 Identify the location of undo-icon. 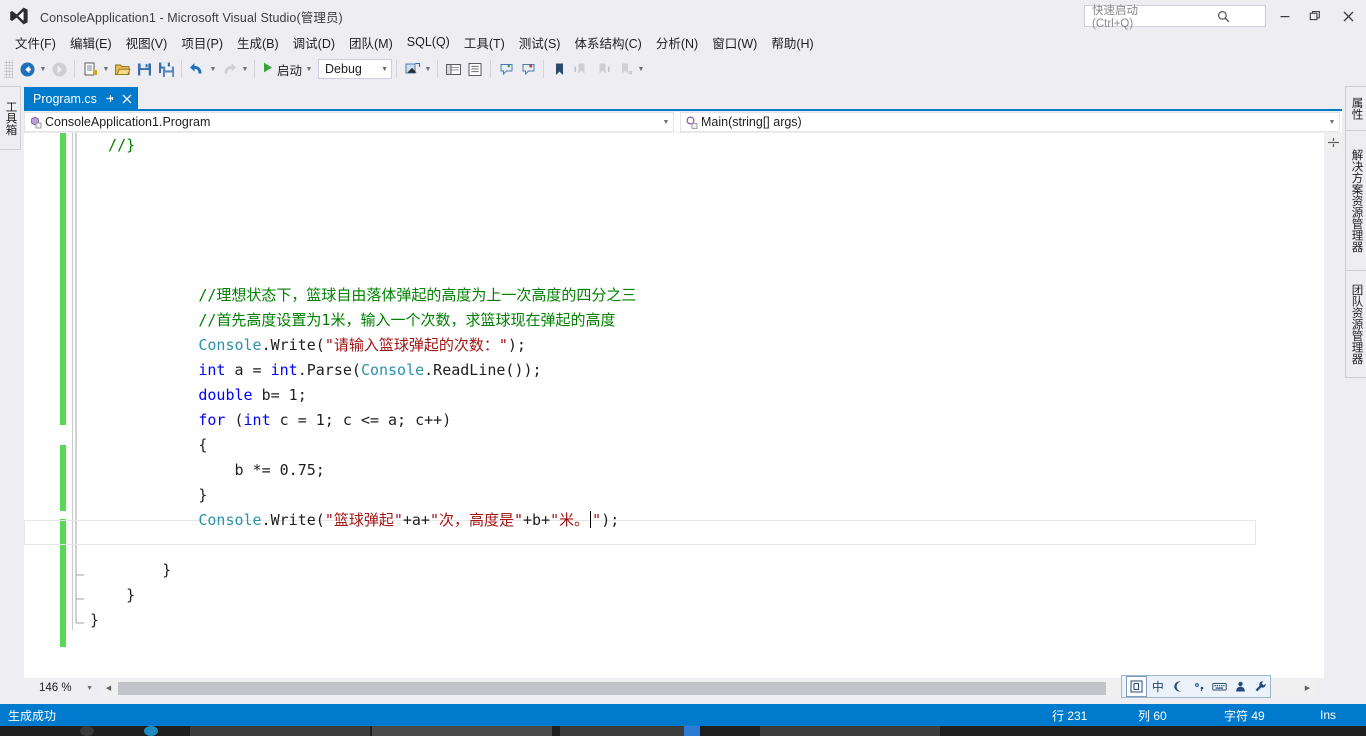
(197, 69).